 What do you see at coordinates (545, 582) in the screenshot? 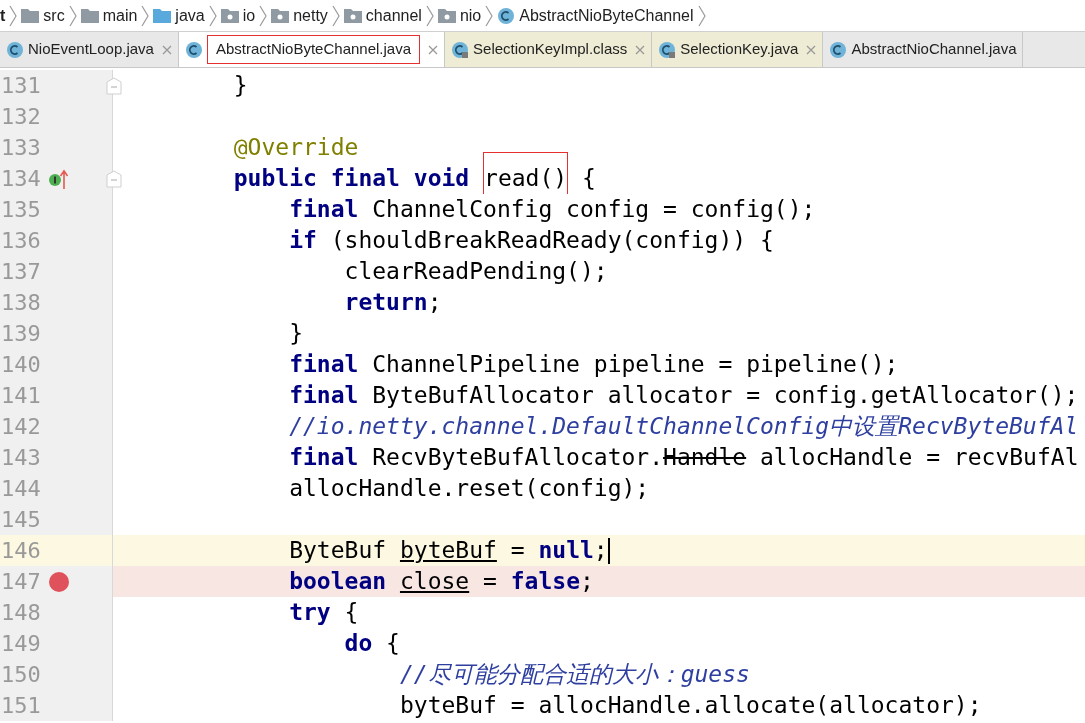
I see `code-token: false` at bounding box center [545, 582].